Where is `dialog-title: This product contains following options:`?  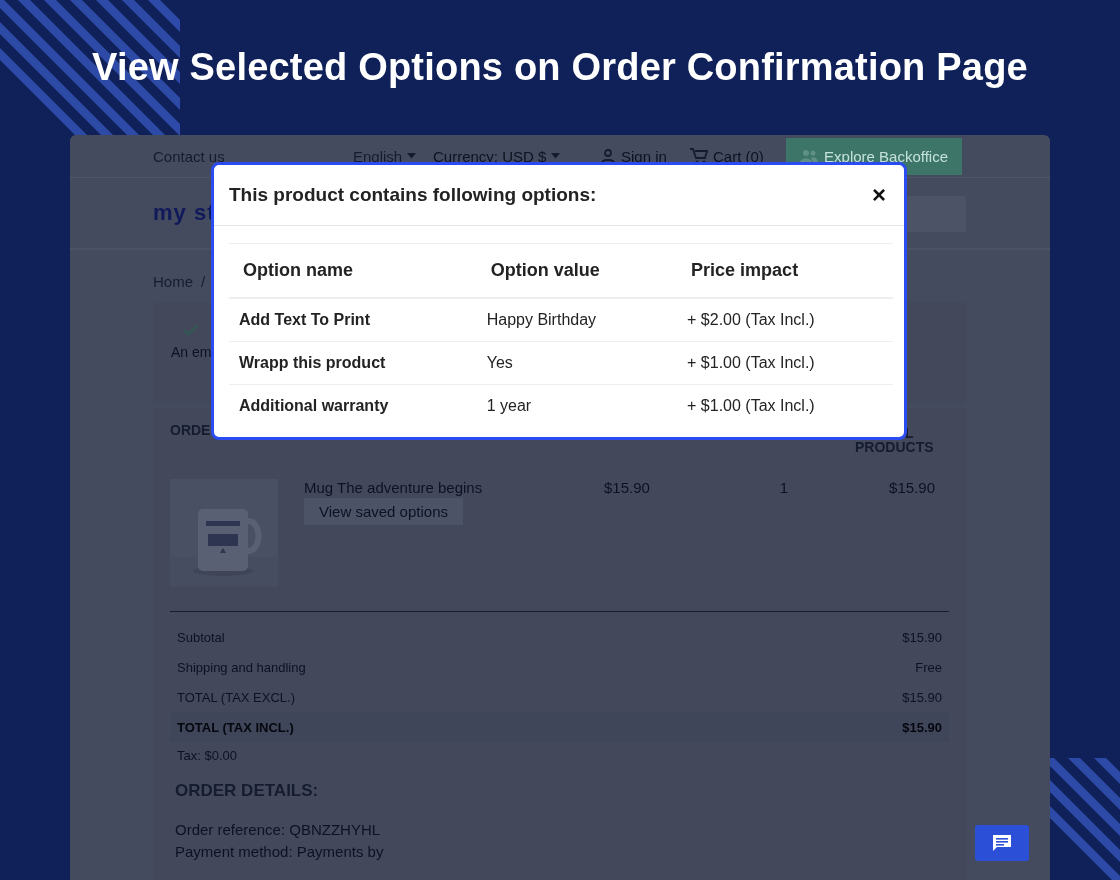
dialog-title: This product contains following options: is located at coordinates (413, 195).